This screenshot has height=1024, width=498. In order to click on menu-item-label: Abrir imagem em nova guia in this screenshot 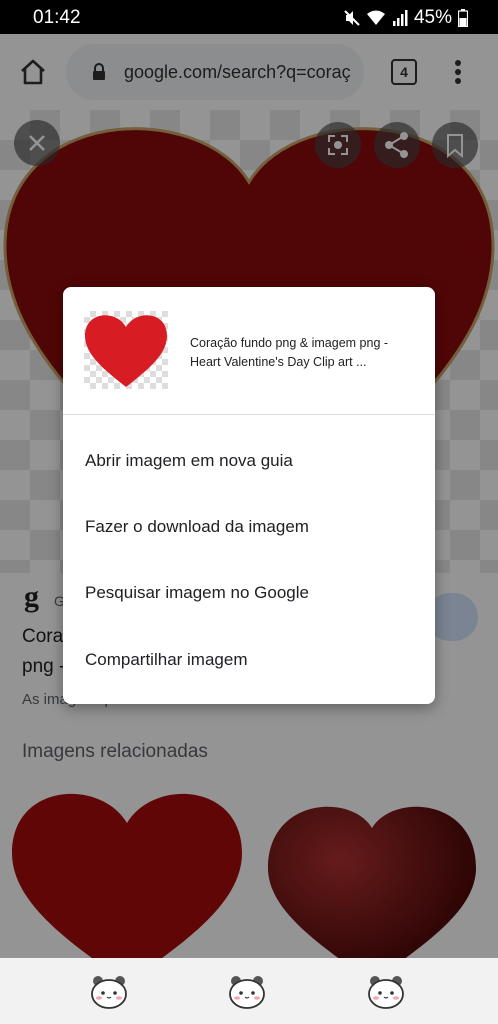, I will do `click(189, 460)`.